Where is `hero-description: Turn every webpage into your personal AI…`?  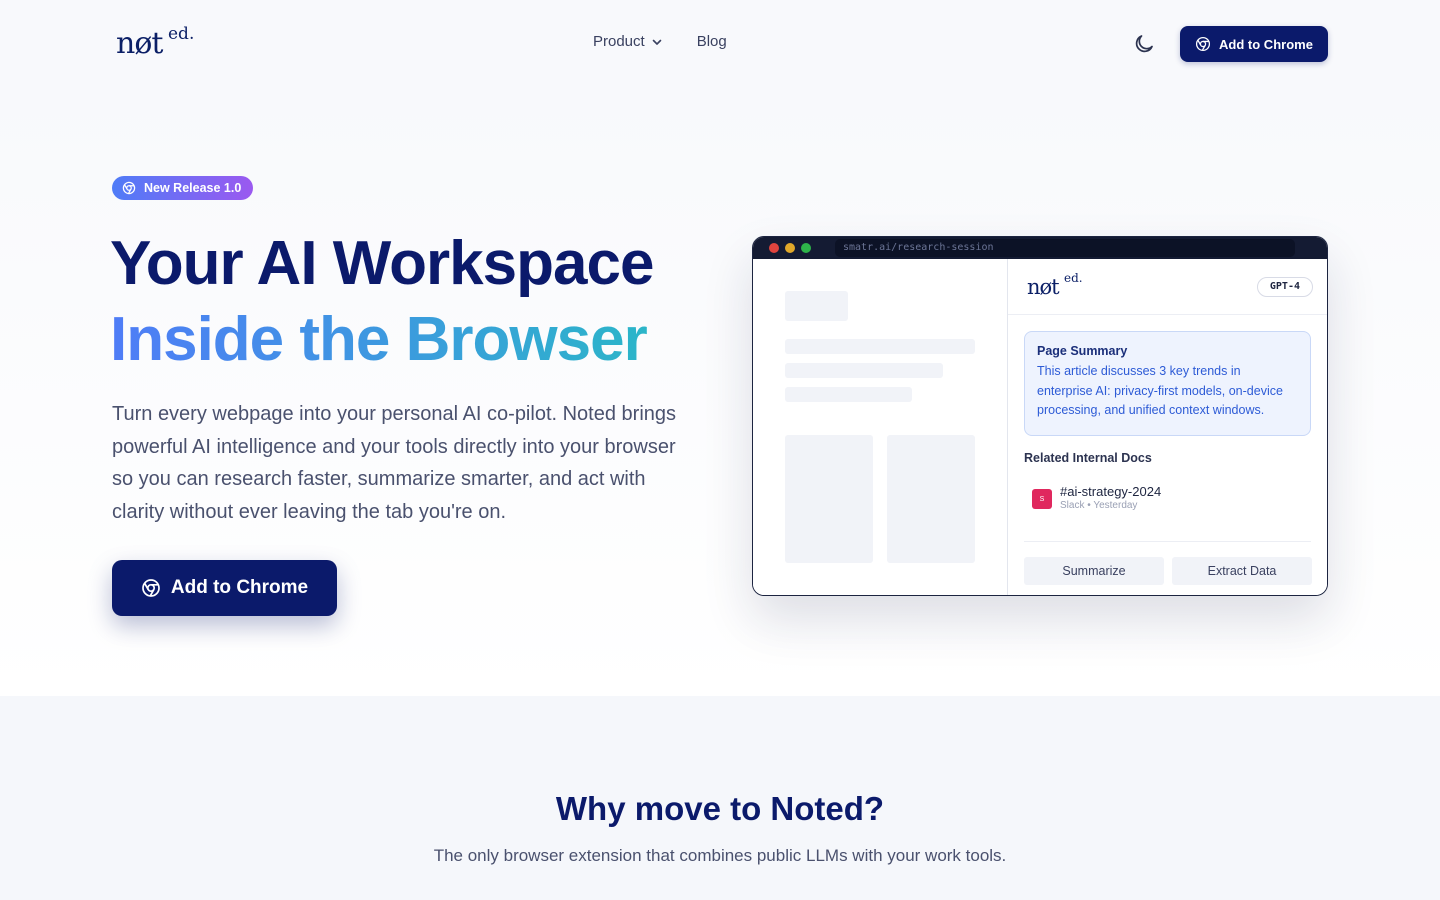
hero-description: Turn every webpage into your personal AI… is located at coordinates (394, 463).